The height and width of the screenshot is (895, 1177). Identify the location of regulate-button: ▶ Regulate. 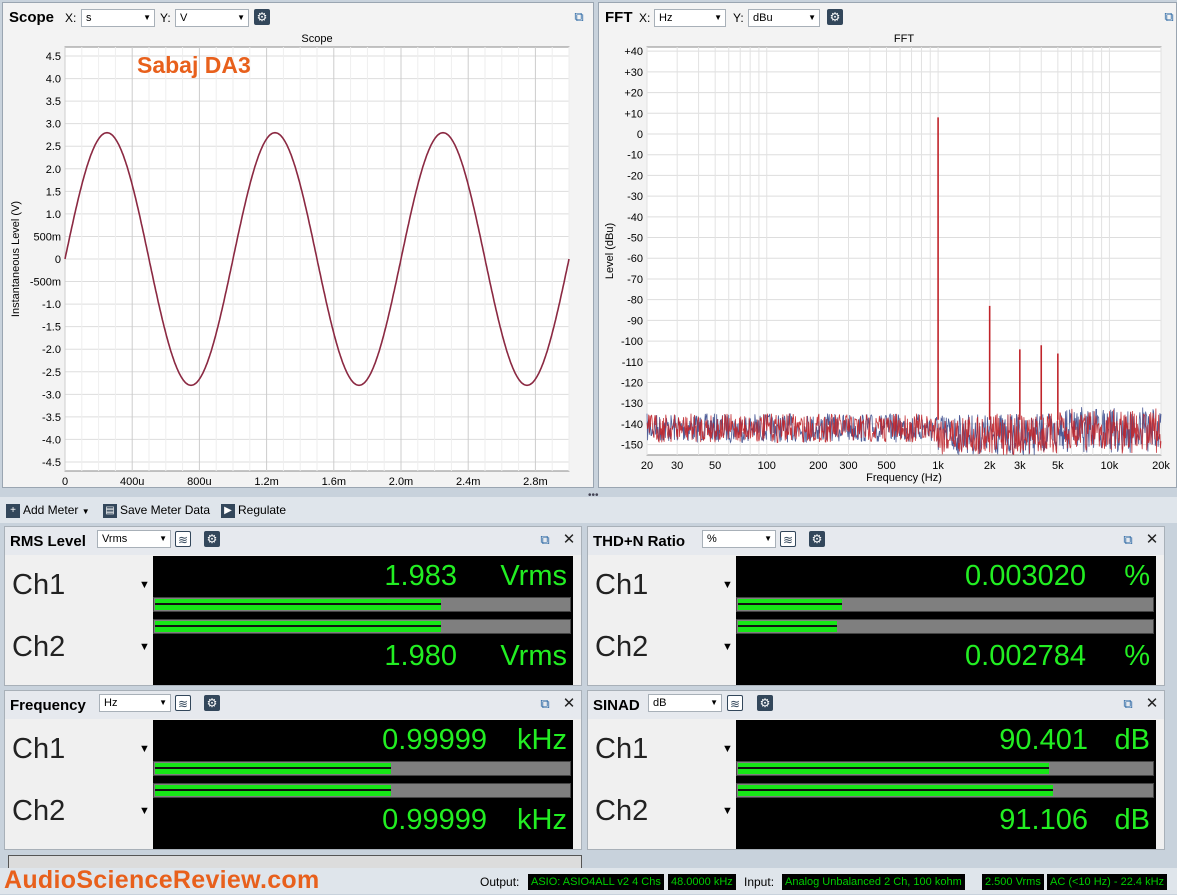
(253, 510).